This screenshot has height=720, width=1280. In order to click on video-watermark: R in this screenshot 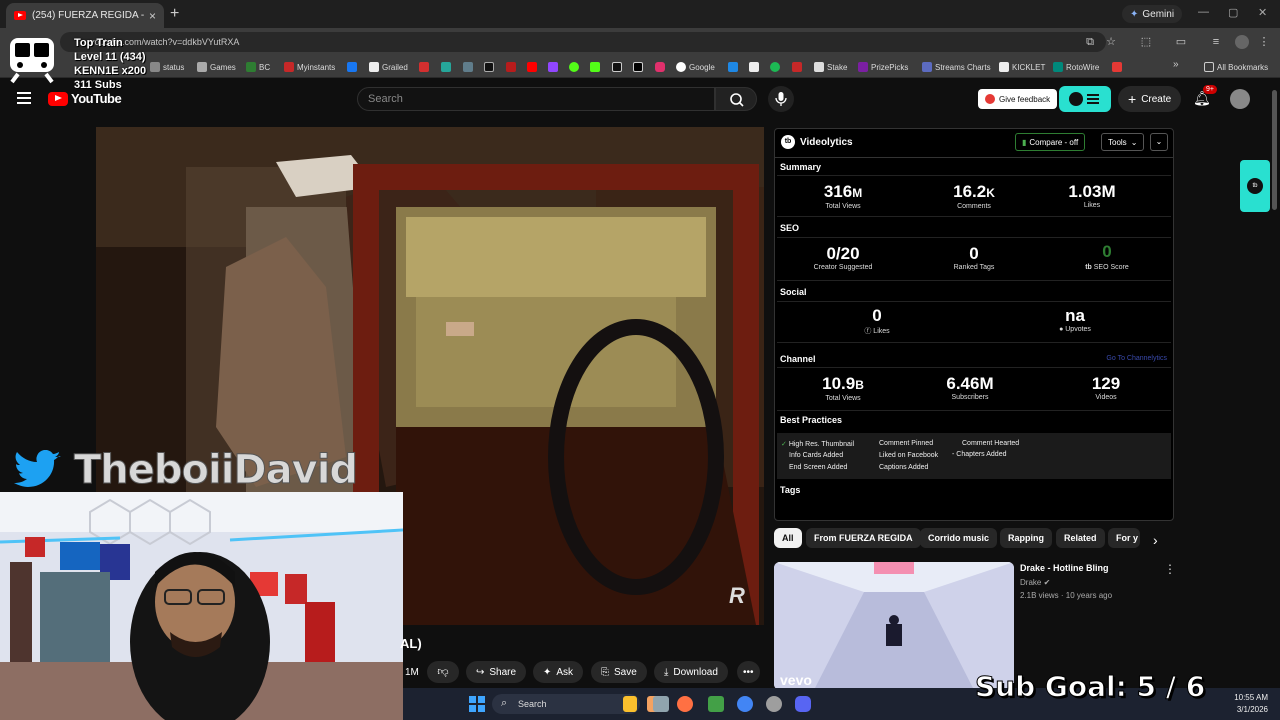, I will do `click(737, 595)`.